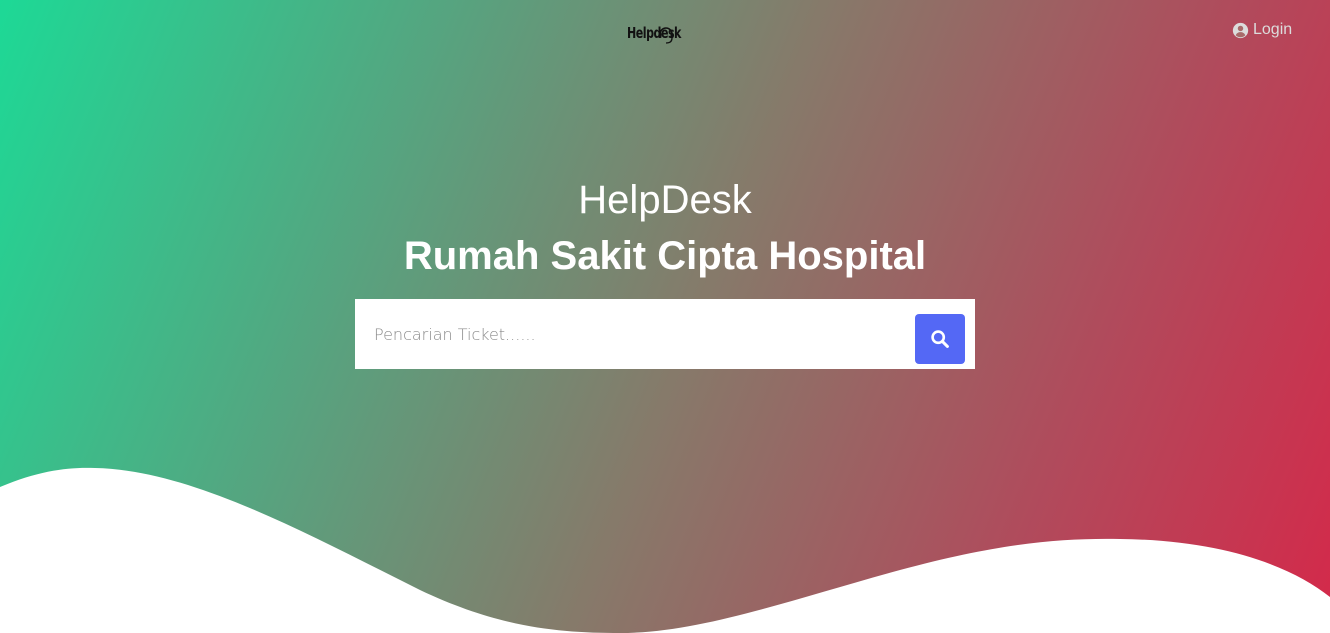 Image resolution: width=1330 pixels, height=633 pixels. Describe the element at coordinates (630, 334) in the screenshot. I see `search-input` at that location.